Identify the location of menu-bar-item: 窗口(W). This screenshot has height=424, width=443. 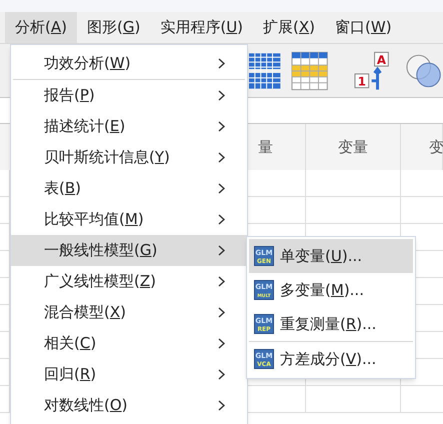
(363, 27).